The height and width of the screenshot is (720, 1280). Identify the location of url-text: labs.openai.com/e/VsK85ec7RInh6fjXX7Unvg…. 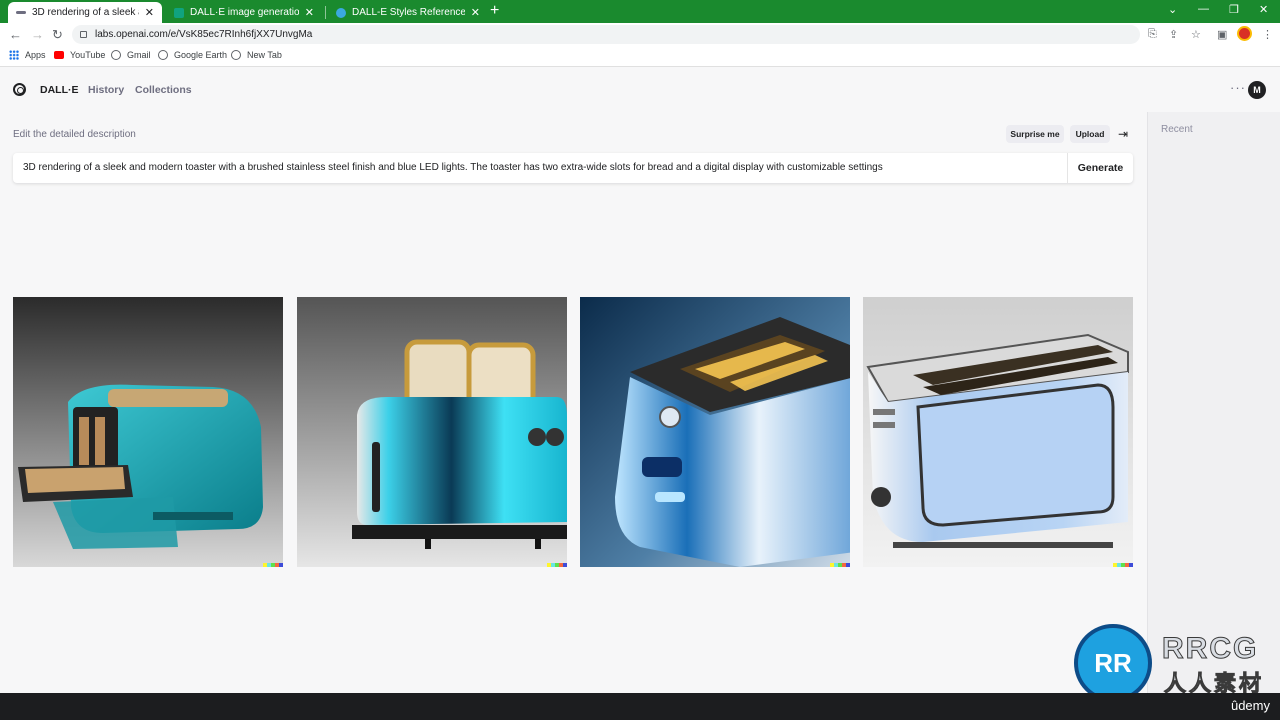
(204, 34).